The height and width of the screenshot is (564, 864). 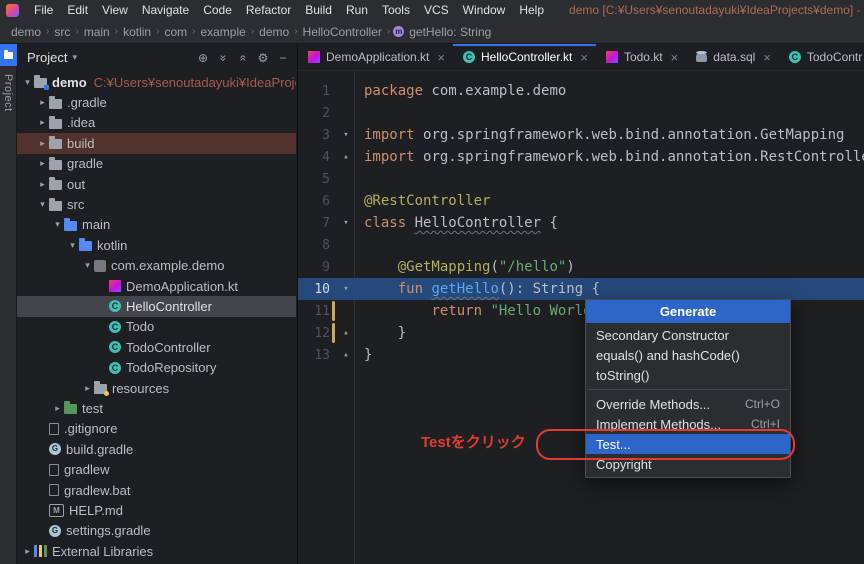 I want to click on tree-item-external-libraries: ▸ External Libraries, so click(x=156, y=551).